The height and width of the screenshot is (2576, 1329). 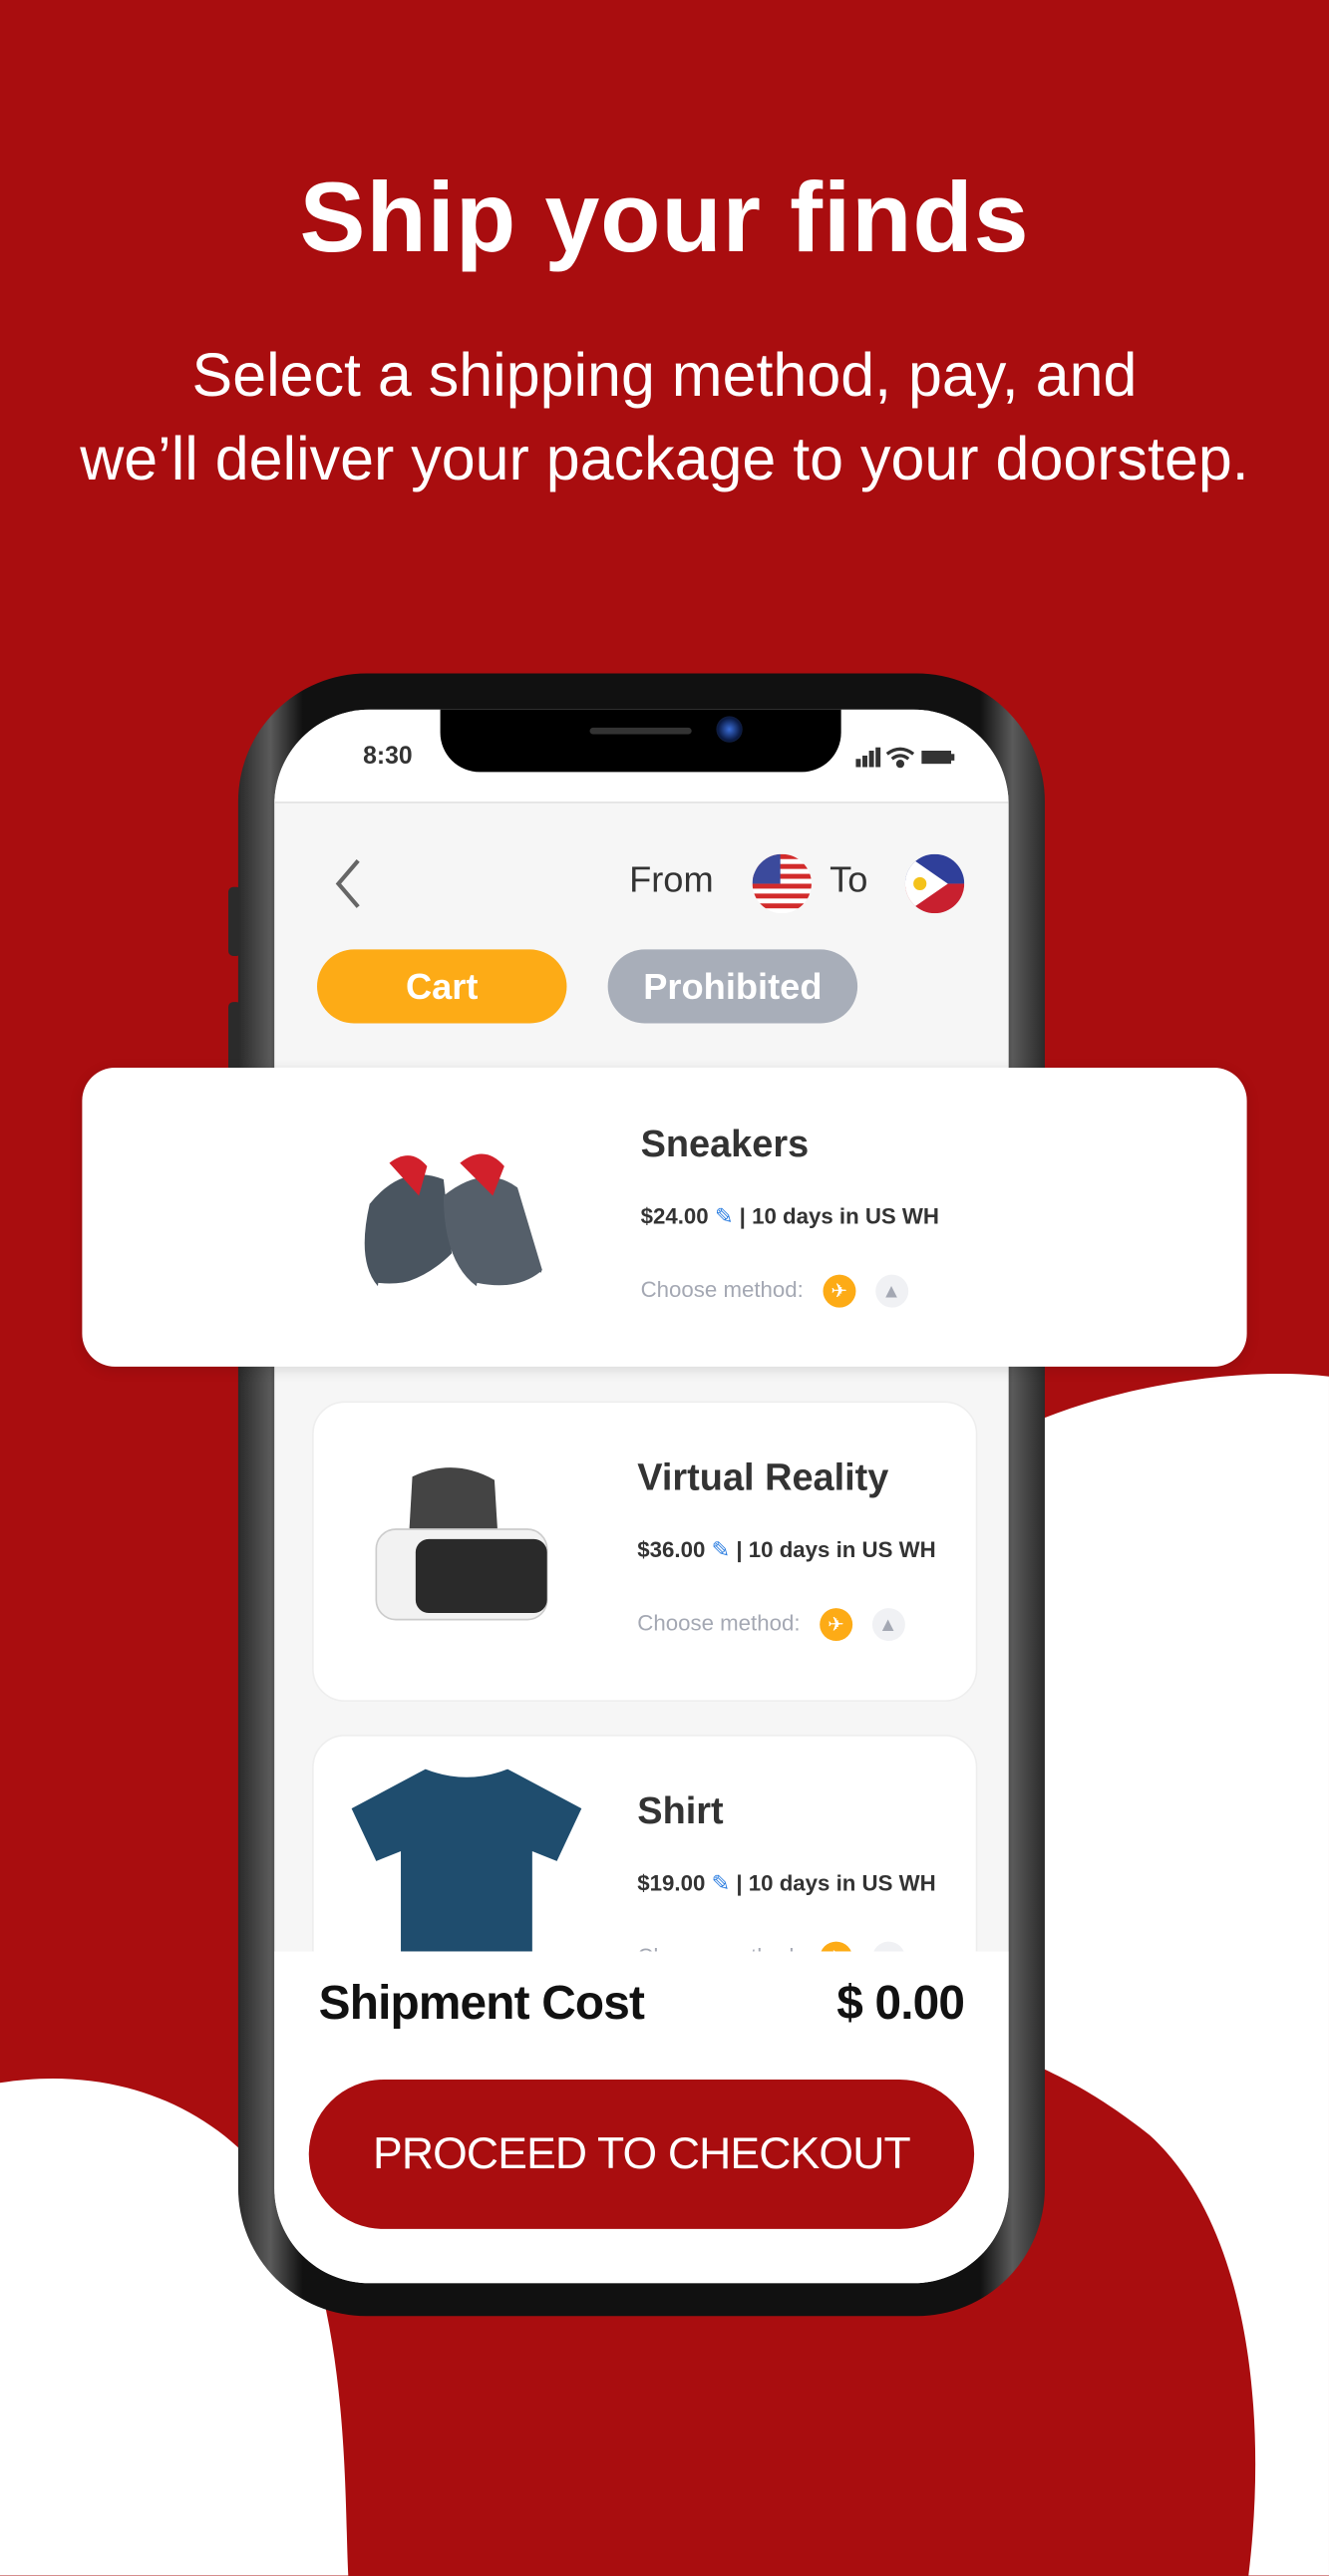 What do you see at coordinates (934, 883) in the screenshot?
I see `ph-flag-icon` at bounding box center [934, 883].